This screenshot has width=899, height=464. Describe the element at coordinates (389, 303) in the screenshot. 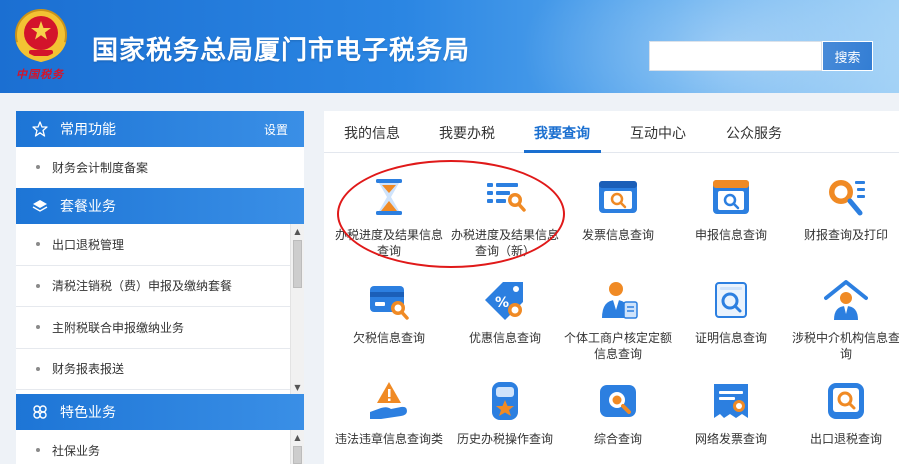

I see `card-search-icon` at that location.